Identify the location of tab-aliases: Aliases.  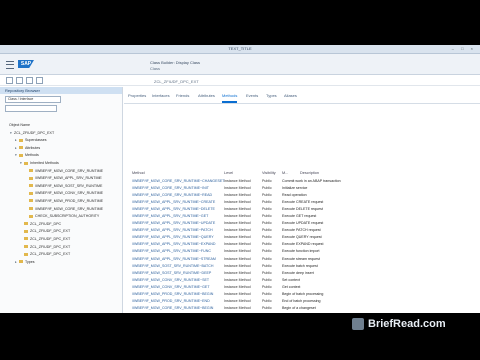
(290, 96).